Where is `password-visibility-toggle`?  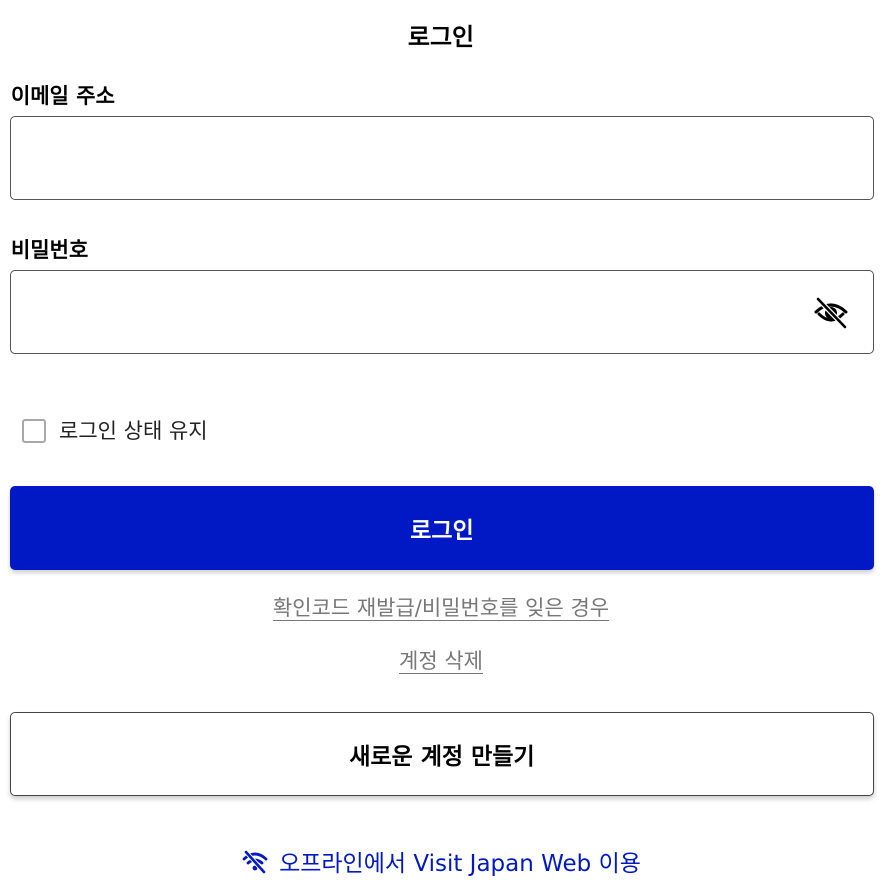
password-visibility-toggle is located at coordinates (831, 313).